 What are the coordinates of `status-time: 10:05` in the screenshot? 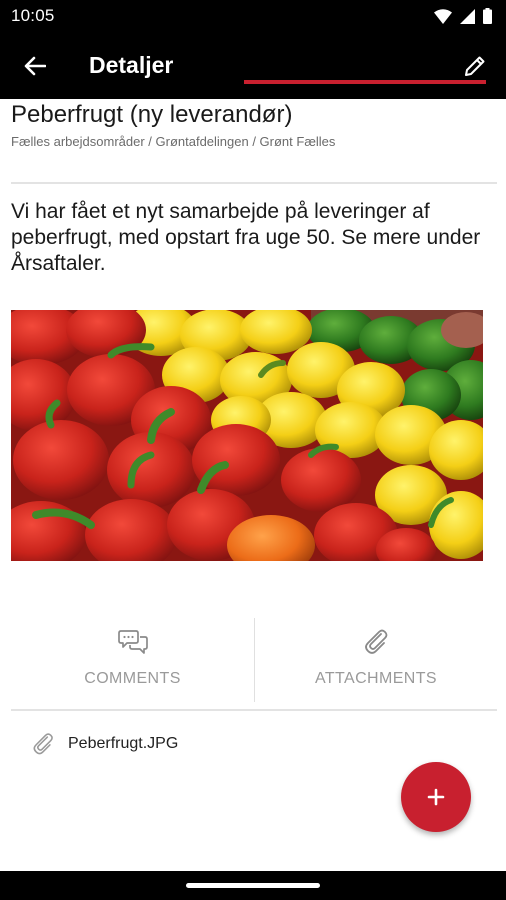 It's located at (33, 15).